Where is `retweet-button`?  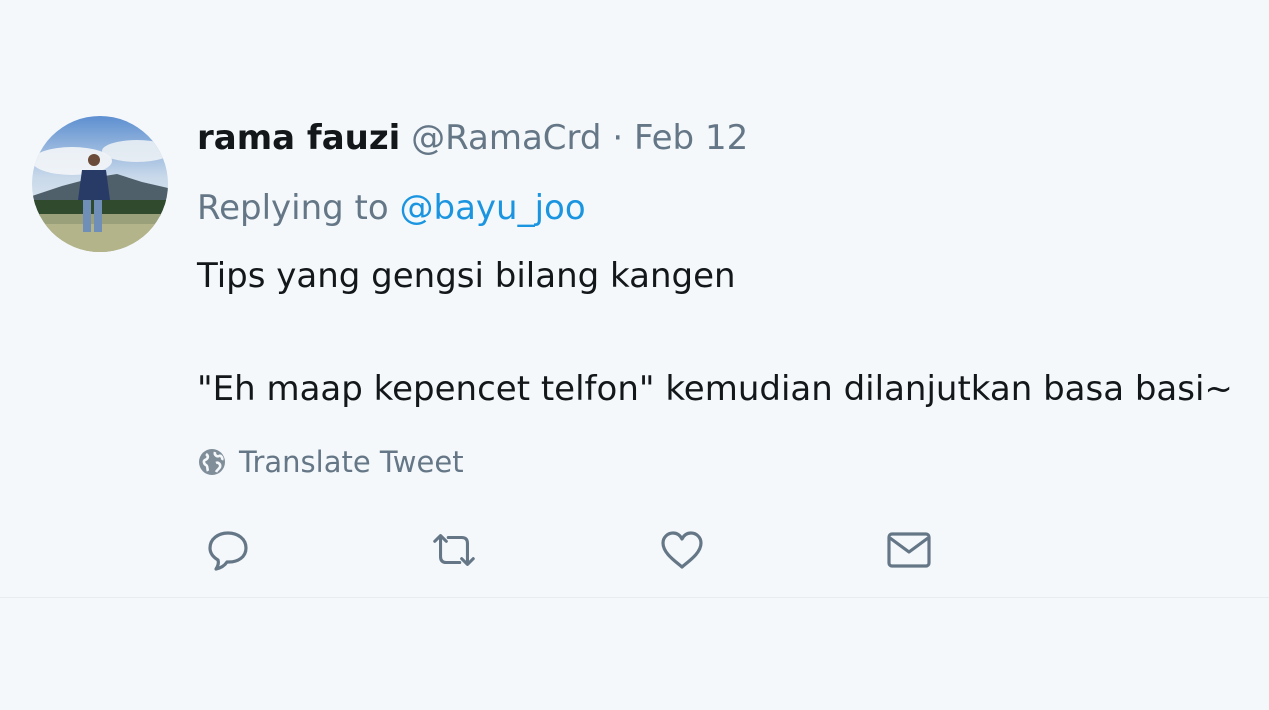 retweet-button is located at coordinates (454, 550).